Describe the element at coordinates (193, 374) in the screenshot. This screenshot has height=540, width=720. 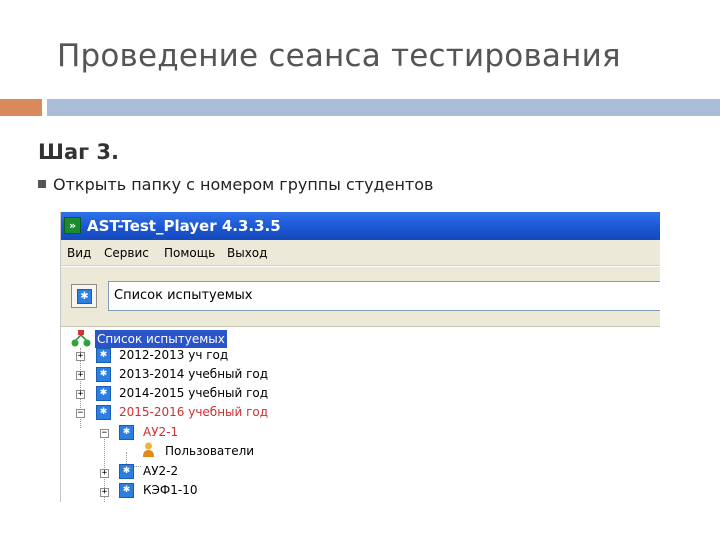
I see `tree-item-year: 2013-2014 учебный год` at that location.